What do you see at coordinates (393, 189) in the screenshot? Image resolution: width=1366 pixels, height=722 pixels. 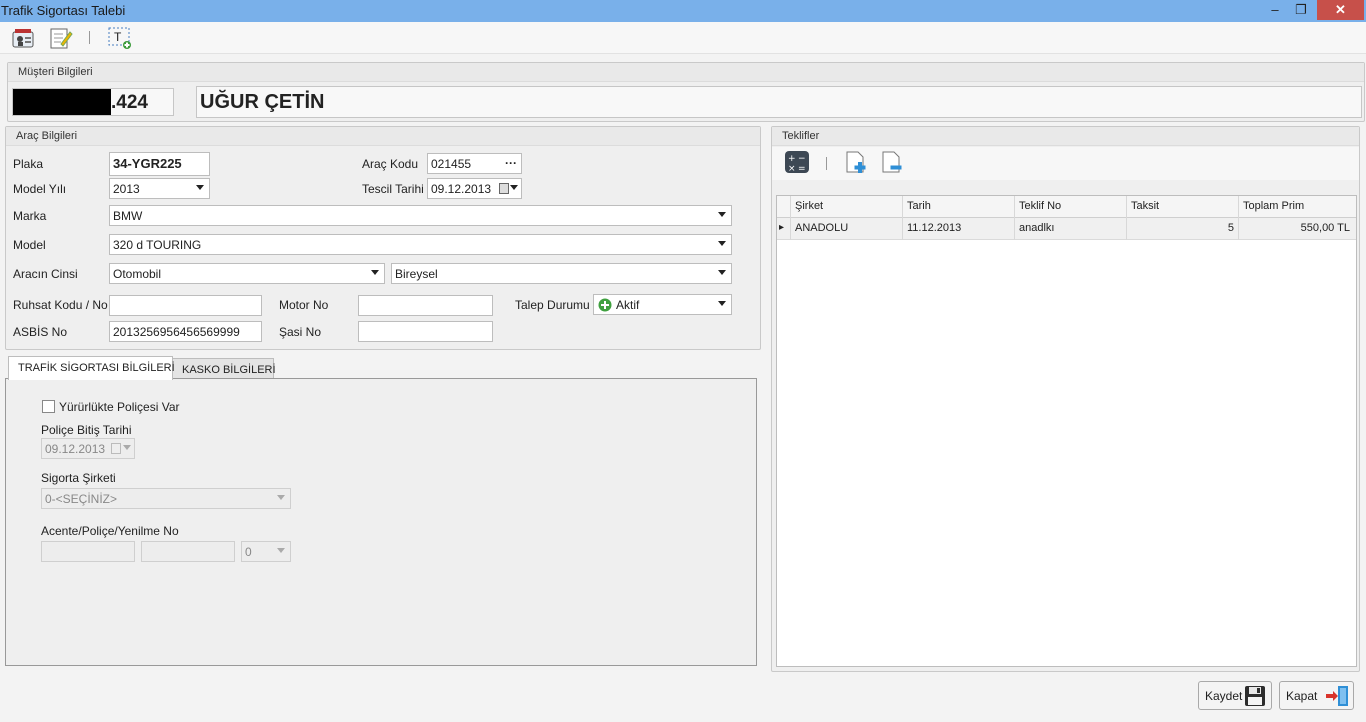 I see `tescil-label: Tescil Tarihi` at bounding box center [393, 189].